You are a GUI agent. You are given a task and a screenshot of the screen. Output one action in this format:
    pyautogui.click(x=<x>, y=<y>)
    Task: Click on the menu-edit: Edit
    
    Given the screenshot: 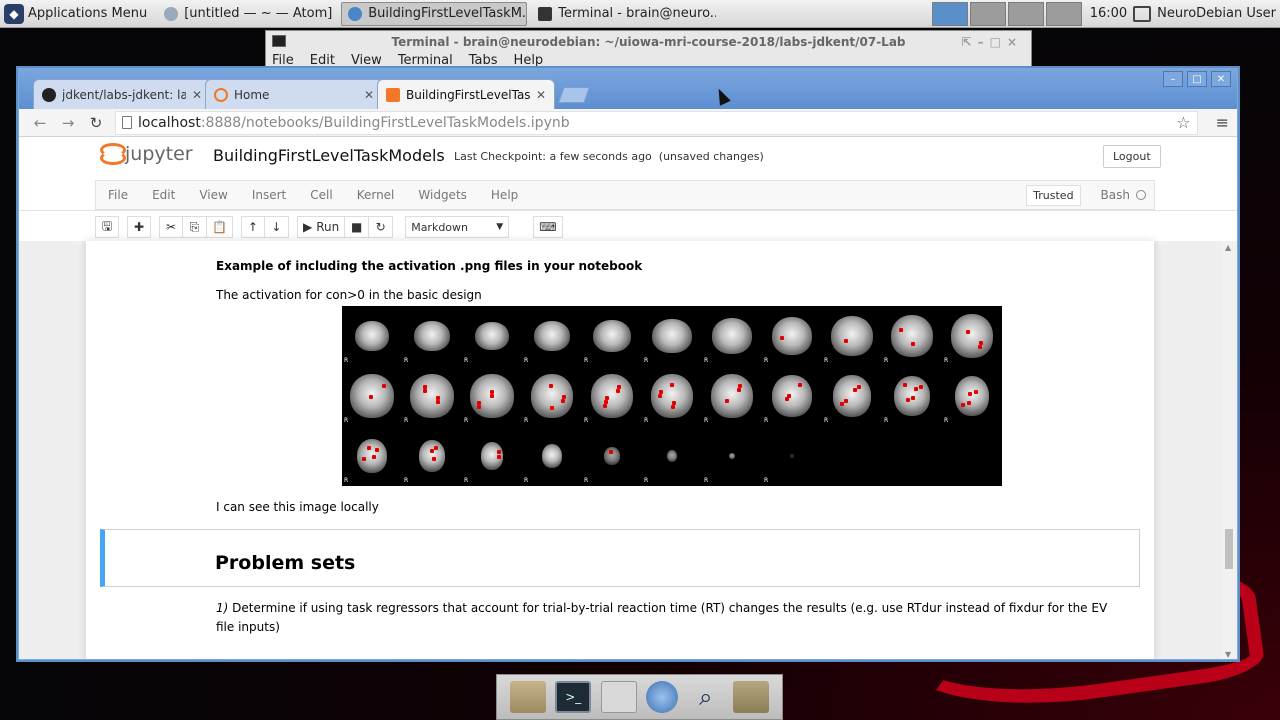 What is the action you would take?
    pyautogui.click(x=163, y=195)
    